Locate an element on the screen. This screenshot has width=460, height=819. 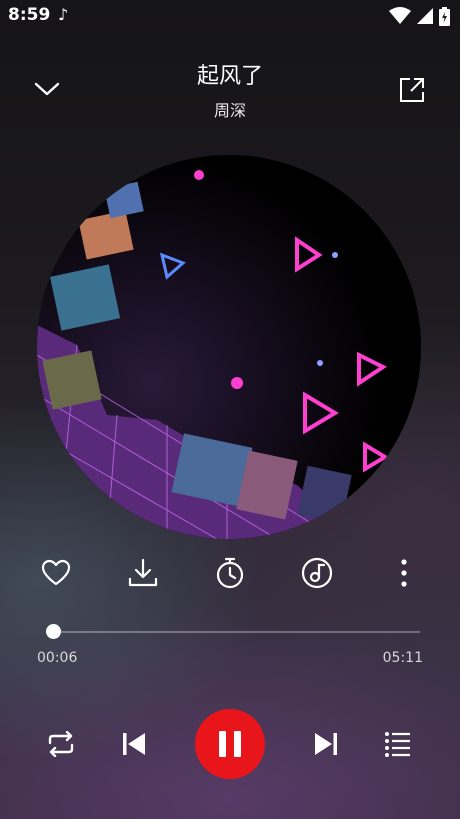
heart-icon is located at coordinates (56, 572).